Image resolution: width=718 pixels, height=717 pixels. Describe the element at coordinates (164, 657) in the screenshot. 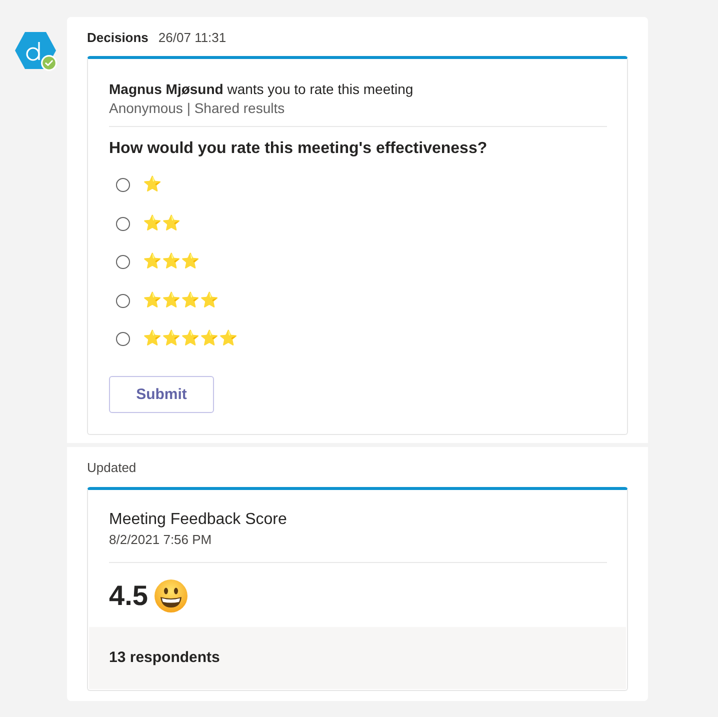

I see `respondent-count: 13 respondents` at that location.